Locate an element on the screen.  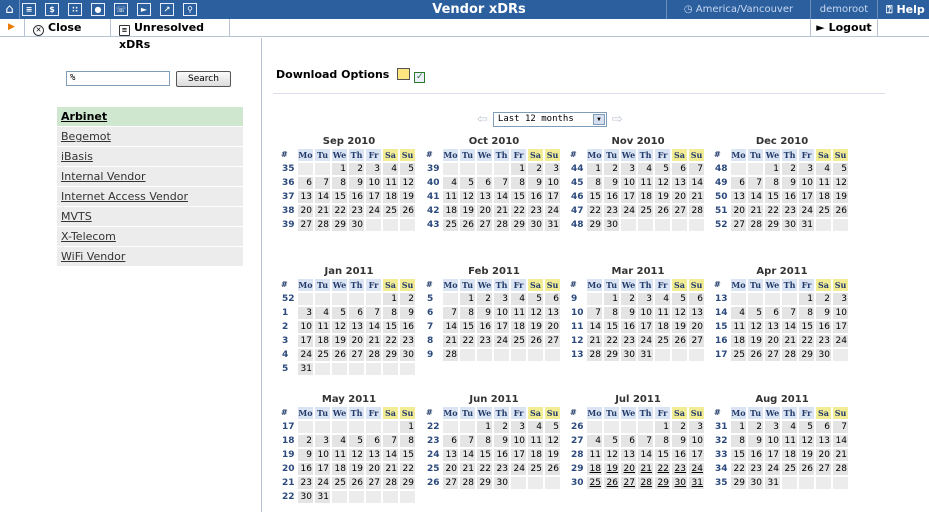
vendor-item: WiFi Vendor is located at coordinates (150, 256).